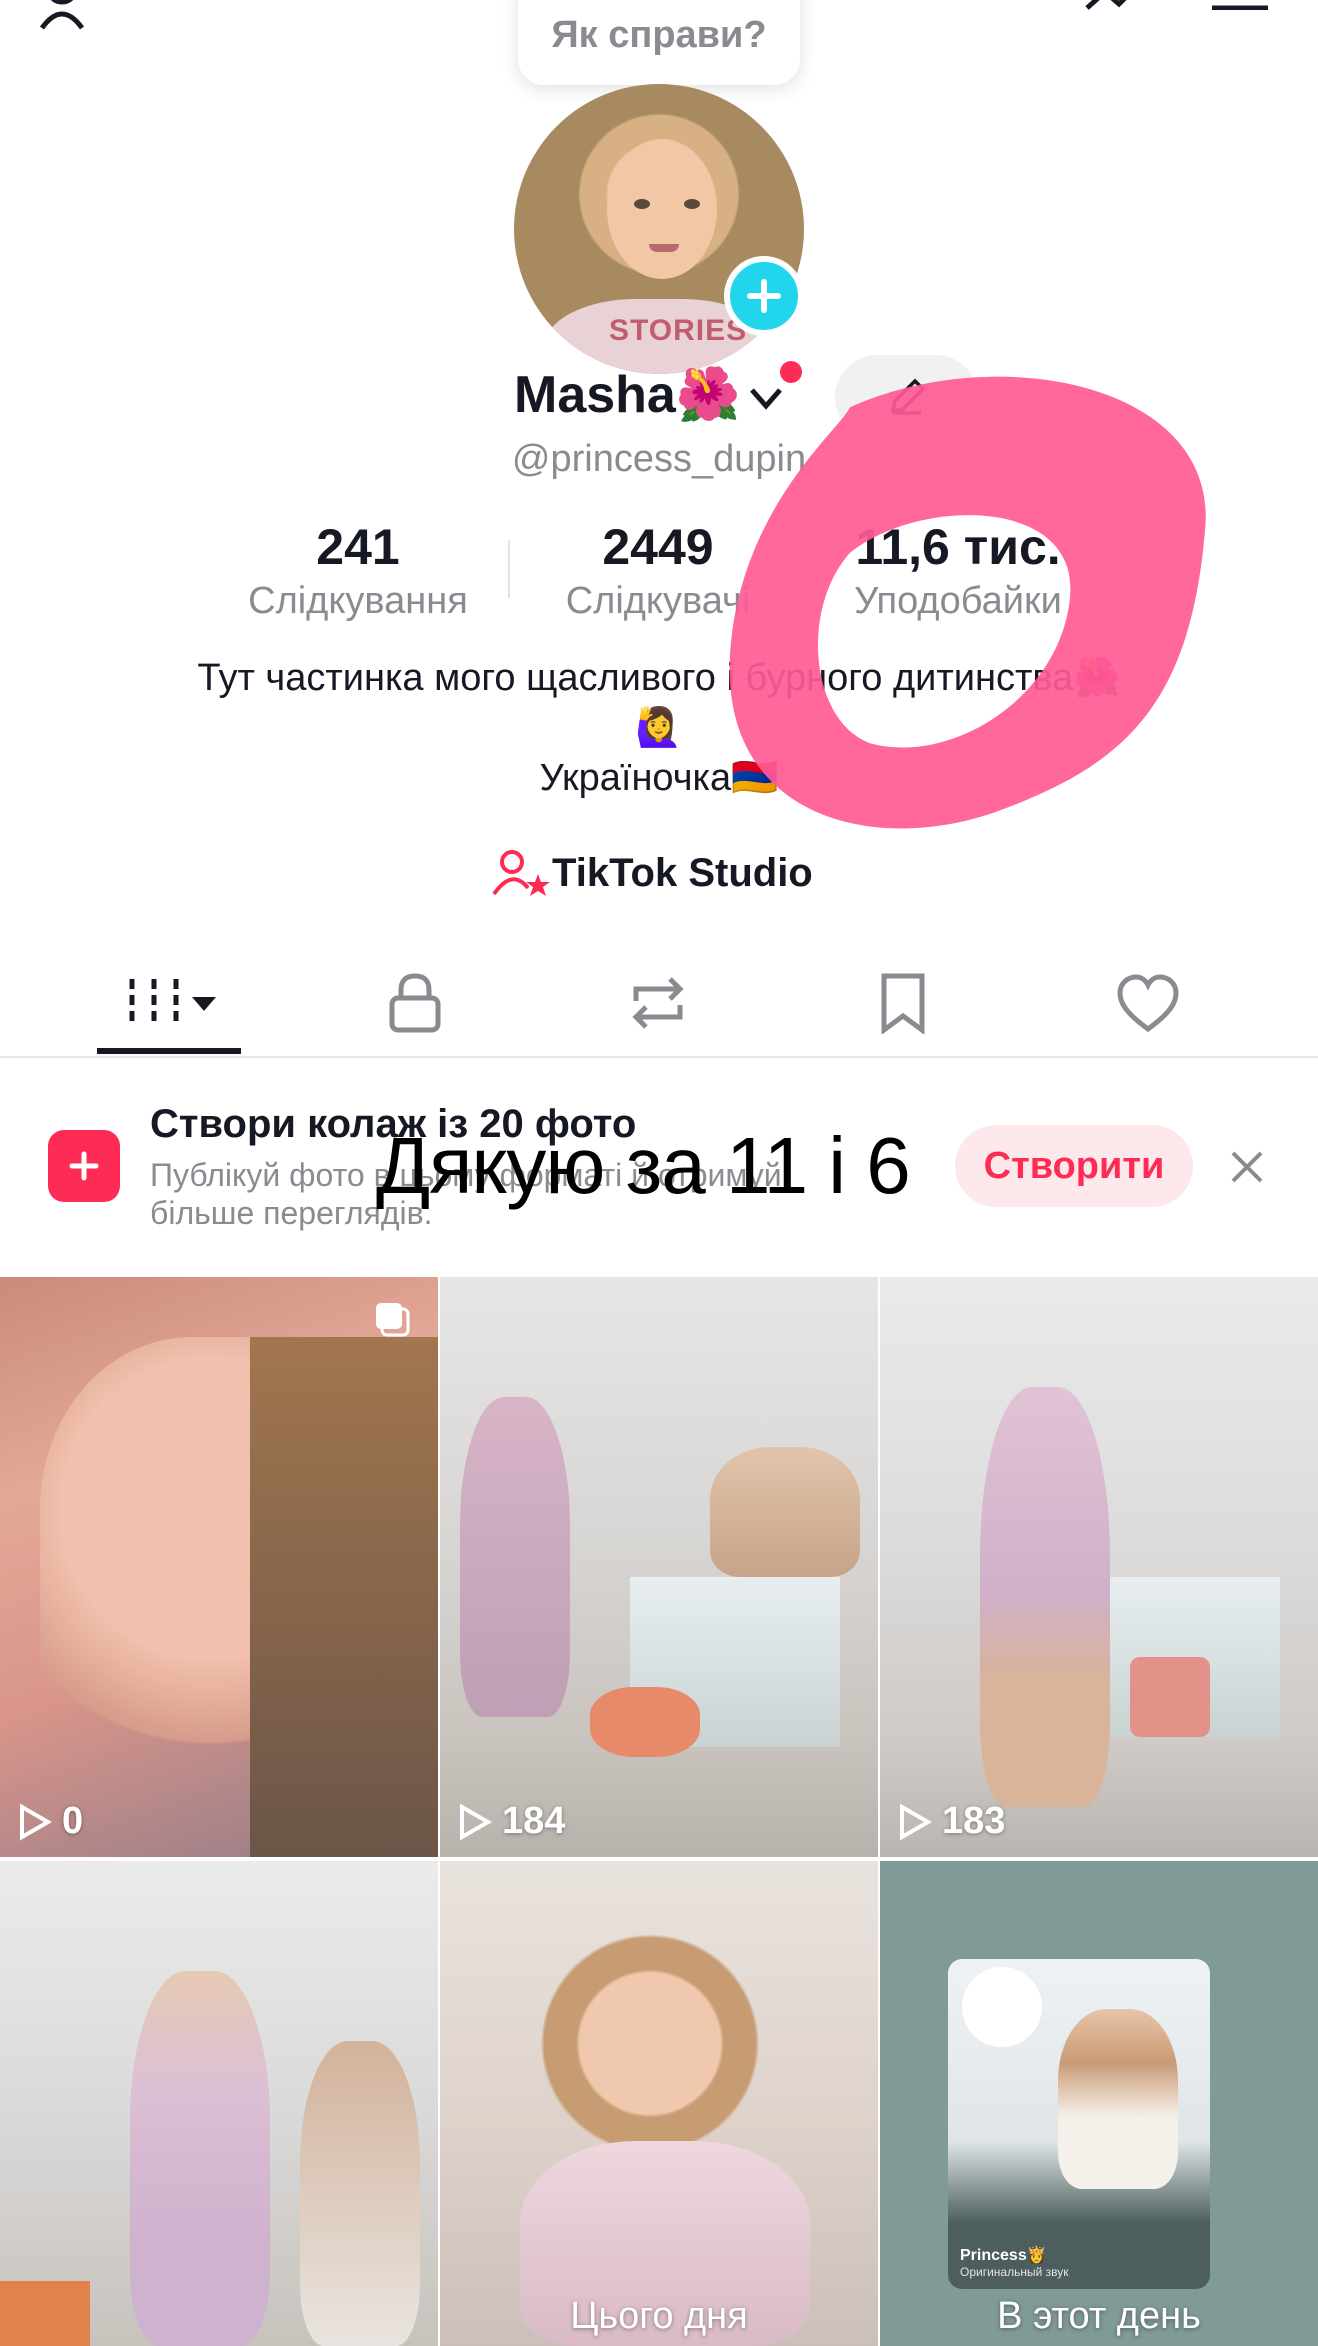 The width and height of the screenshot is (1318, 2346). What do you see at coordinates (791, 372) in the screenshot?
I see `account-switch-badge` at bounding box center [791, 372].